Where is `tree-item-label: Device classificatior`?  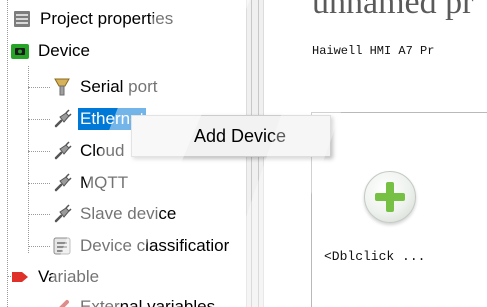
tree-item-label: Device classificatior is located at coordinates (155, 245).